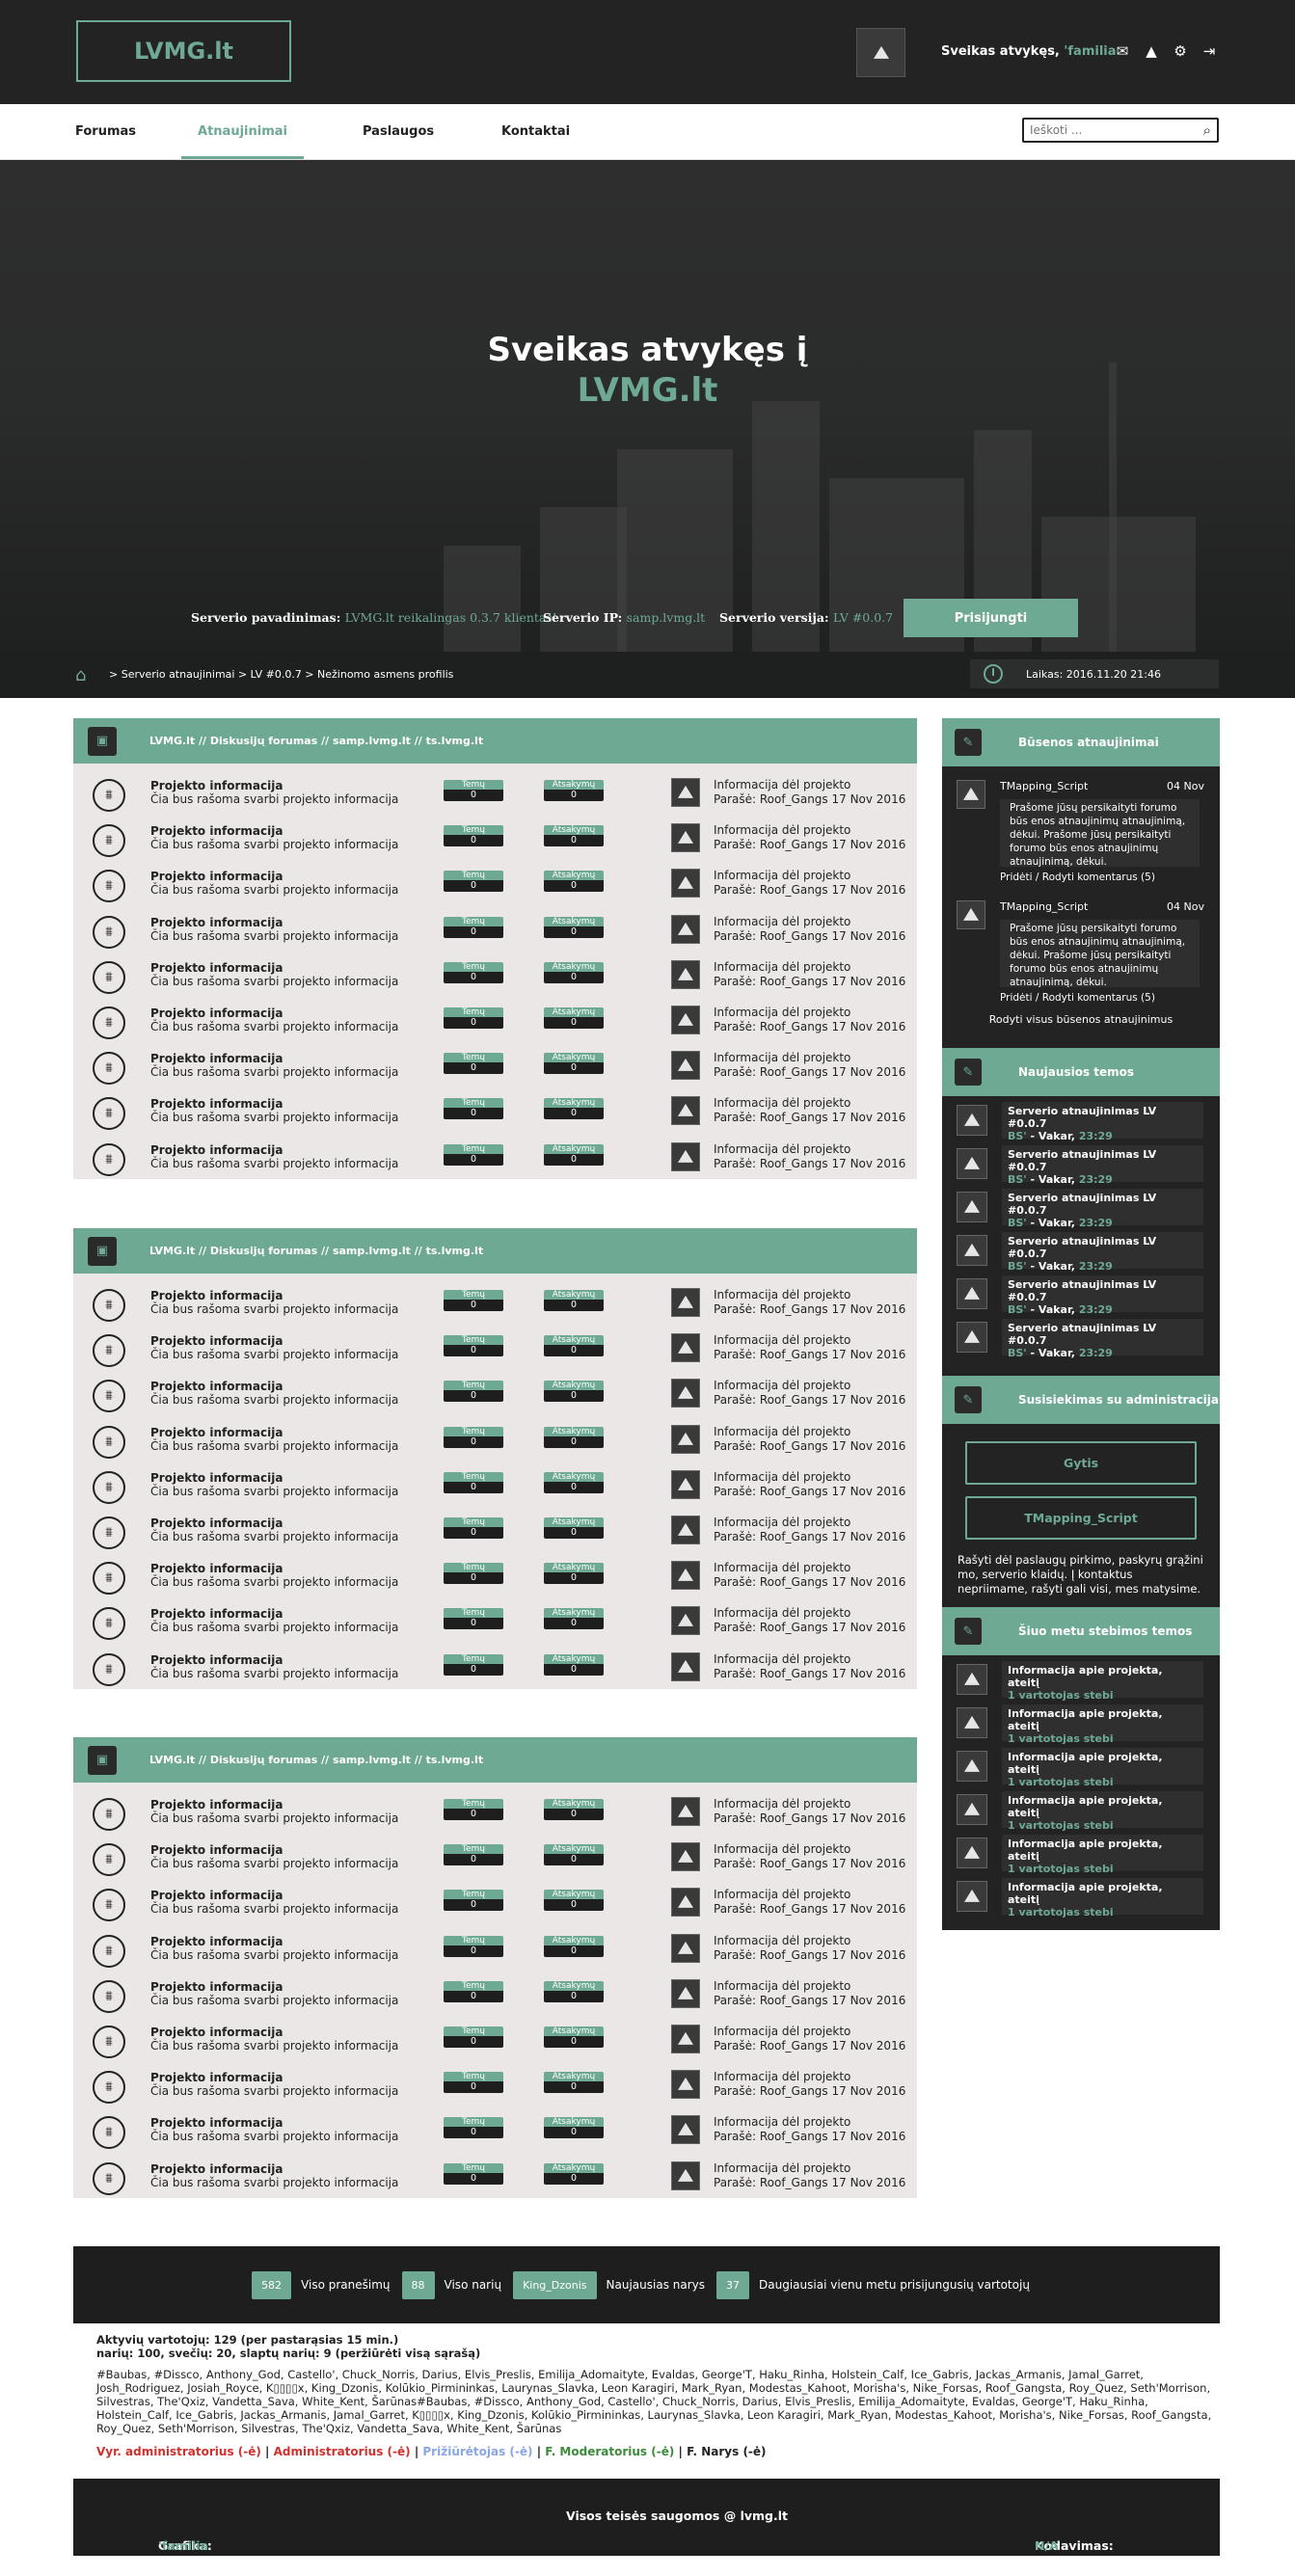 The image size is (1295, 2576). I want to click on site-logo: LVMG.lt, so click(183, 51).